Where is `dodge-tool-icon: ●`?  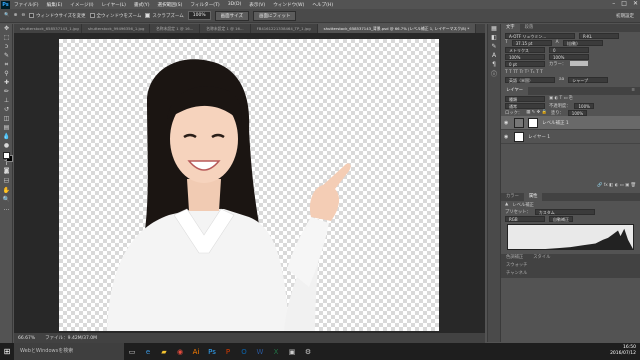
dodge-tool-icon: ● is located at coordinates (6, 145).